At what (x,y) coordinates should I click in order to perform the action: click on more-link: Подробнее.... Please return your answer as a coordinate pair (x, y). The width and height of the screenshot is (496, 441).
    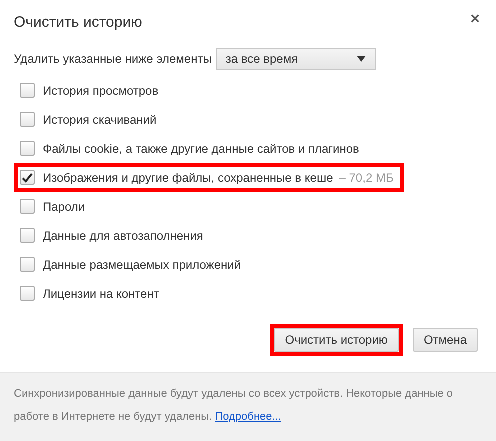
    Looking at the image, I should click on (248, 417).